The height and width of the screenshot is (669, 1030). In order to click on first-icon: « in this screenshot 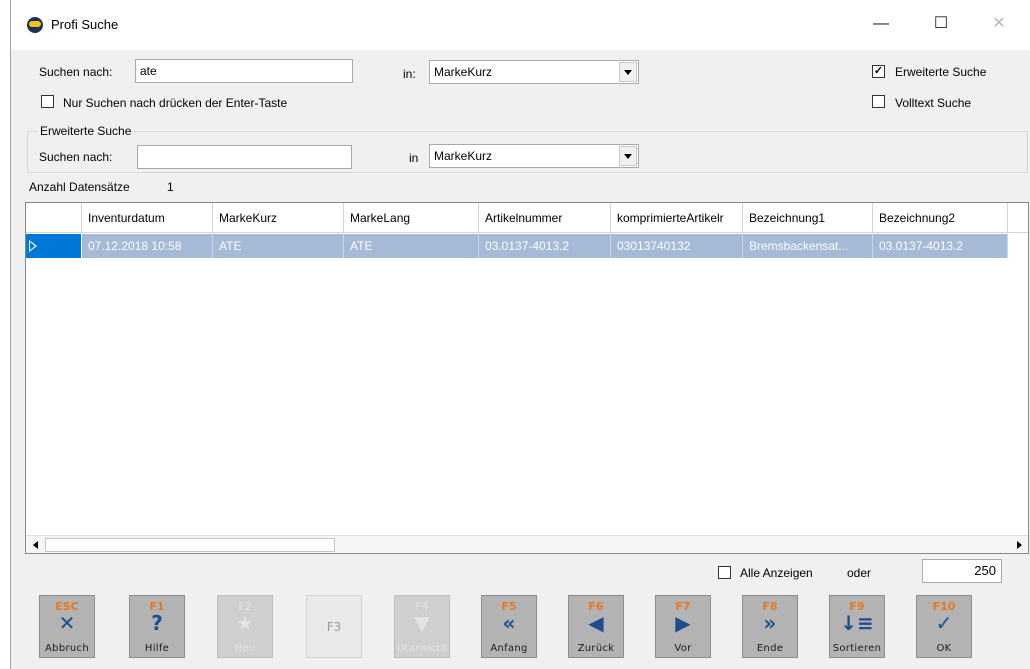, I will do `click(509, 623)`.